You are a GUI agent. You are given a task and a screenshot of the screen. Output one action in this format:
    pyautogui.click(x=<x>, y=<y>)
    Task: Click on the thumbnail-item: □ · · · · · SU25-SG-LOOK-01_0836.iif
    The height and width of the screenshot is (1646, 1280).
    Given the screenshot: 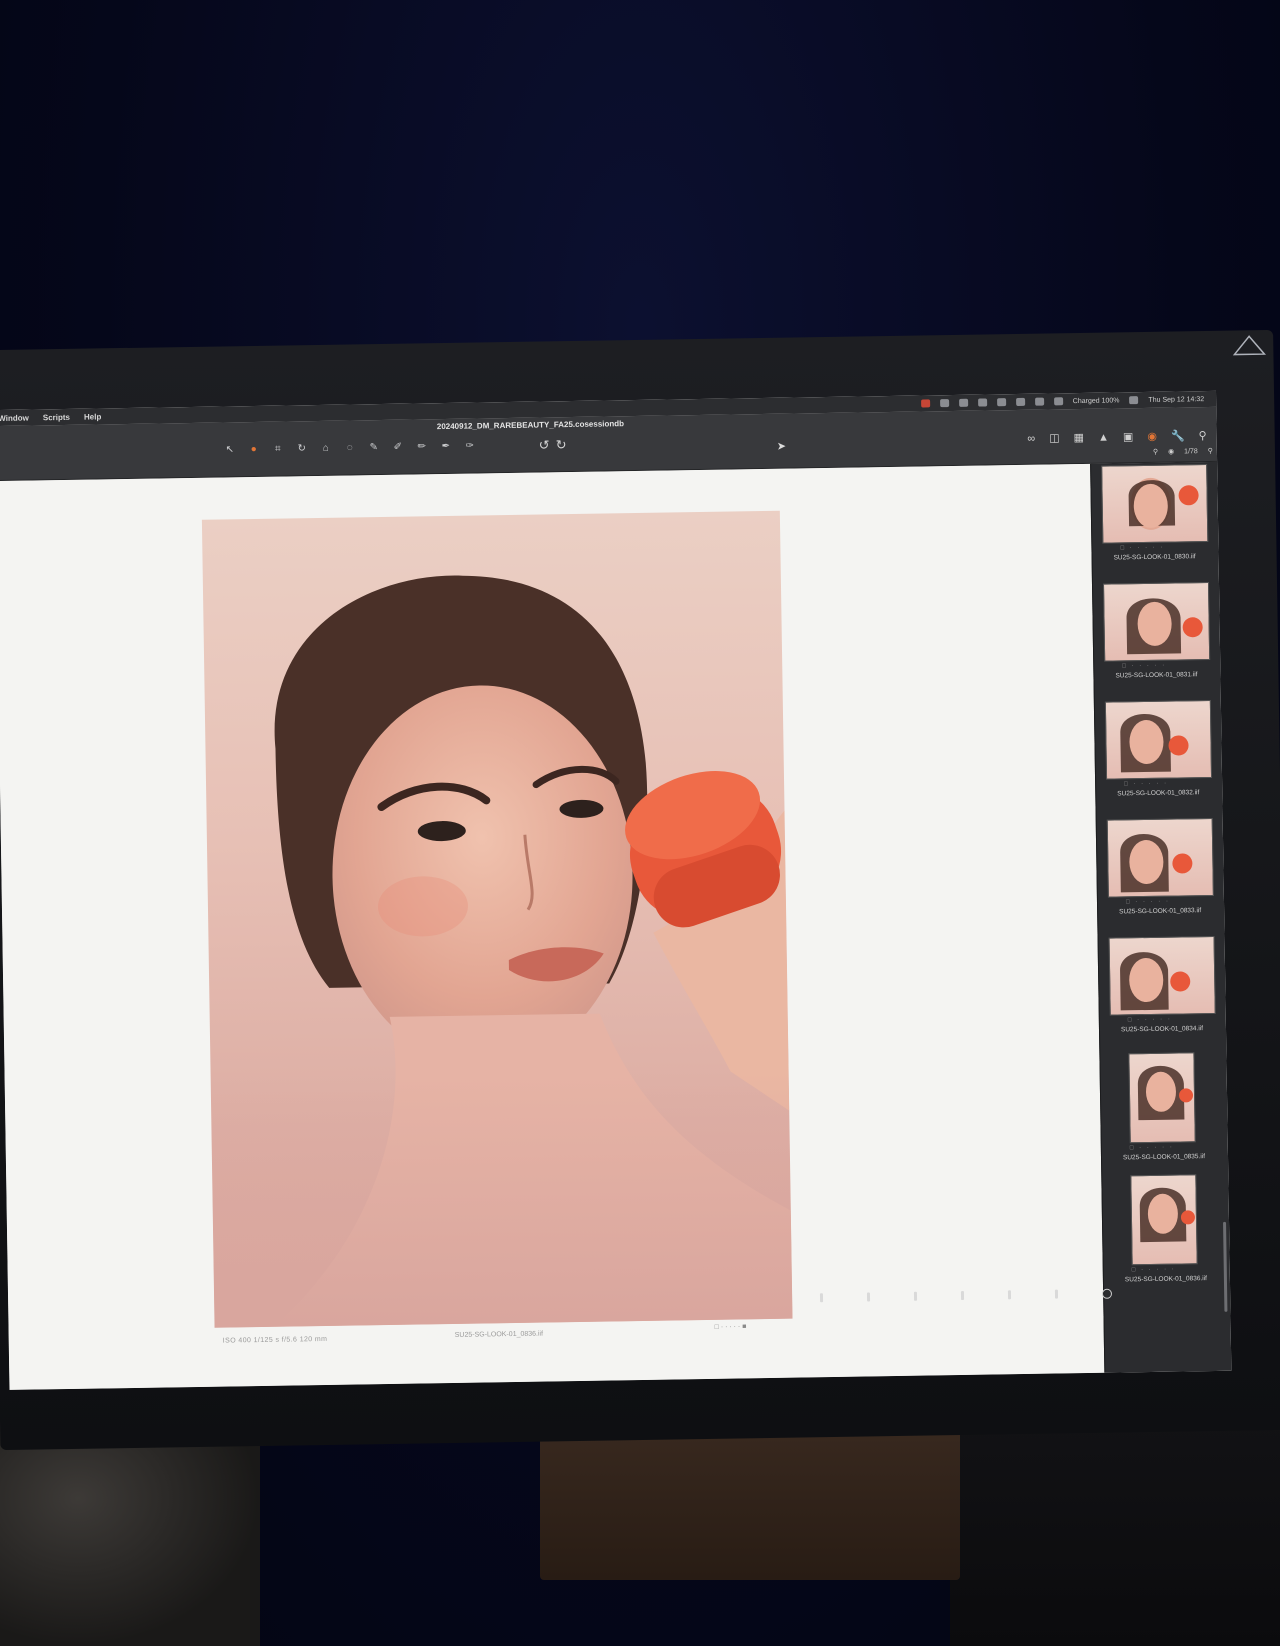 What is the action you would take?
    pyautogui.click(x=1165, y=1234)
    